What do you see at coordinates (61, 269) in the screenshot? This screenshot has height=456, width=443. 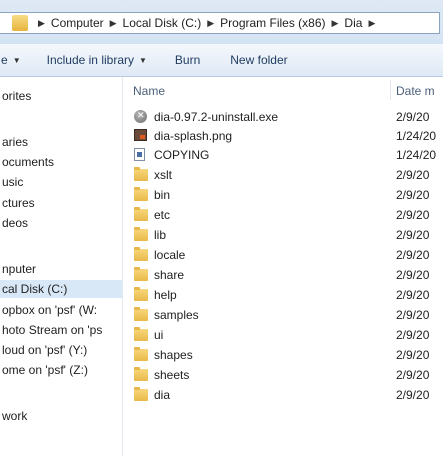 I see `nav-item-computer: nputer` at bounding box center [61, 269].